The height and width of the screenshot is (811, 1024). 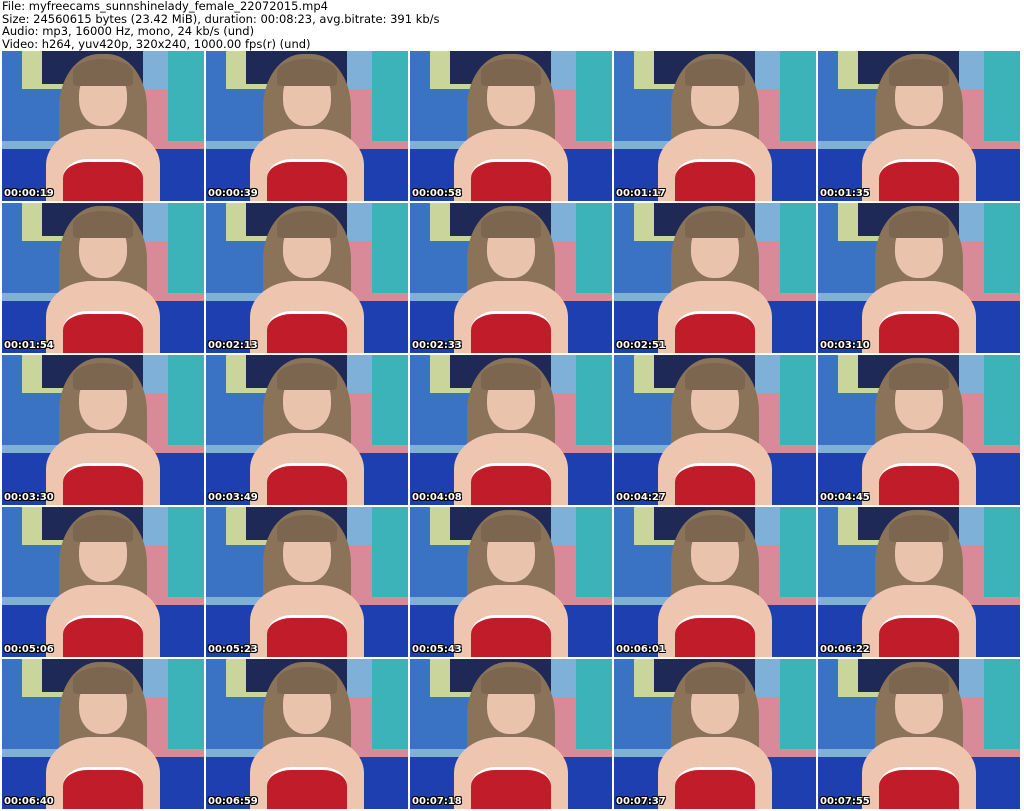 What do you see at coordinates (641, 345) in the screenshot?
I see `thumbnail-timestamp: 00:02:51` at bounding box center [641, 345].